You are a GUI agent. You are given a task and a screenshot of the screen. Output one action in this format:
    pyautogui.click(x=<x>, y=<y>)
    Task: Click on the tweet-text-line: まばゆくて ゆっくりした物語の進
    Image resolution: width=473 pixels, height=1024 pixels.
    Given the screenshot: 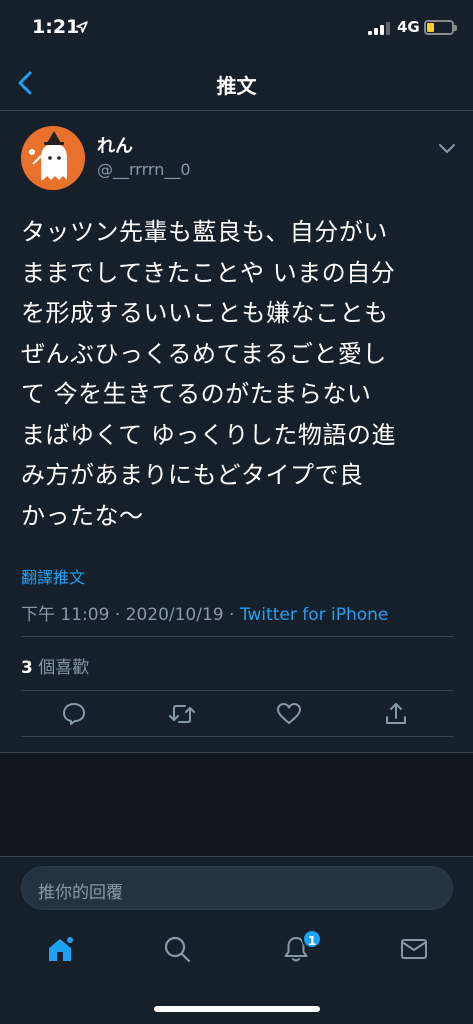 What is the action you would take?
    pyautogui.click(x=208, y=434)
    